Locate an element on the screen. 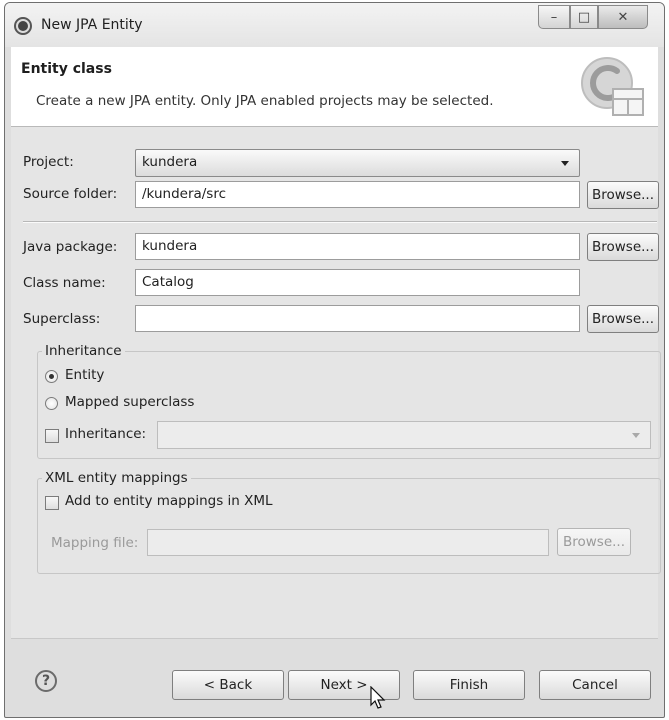  entity-radio is located at coordinates (51, 376).